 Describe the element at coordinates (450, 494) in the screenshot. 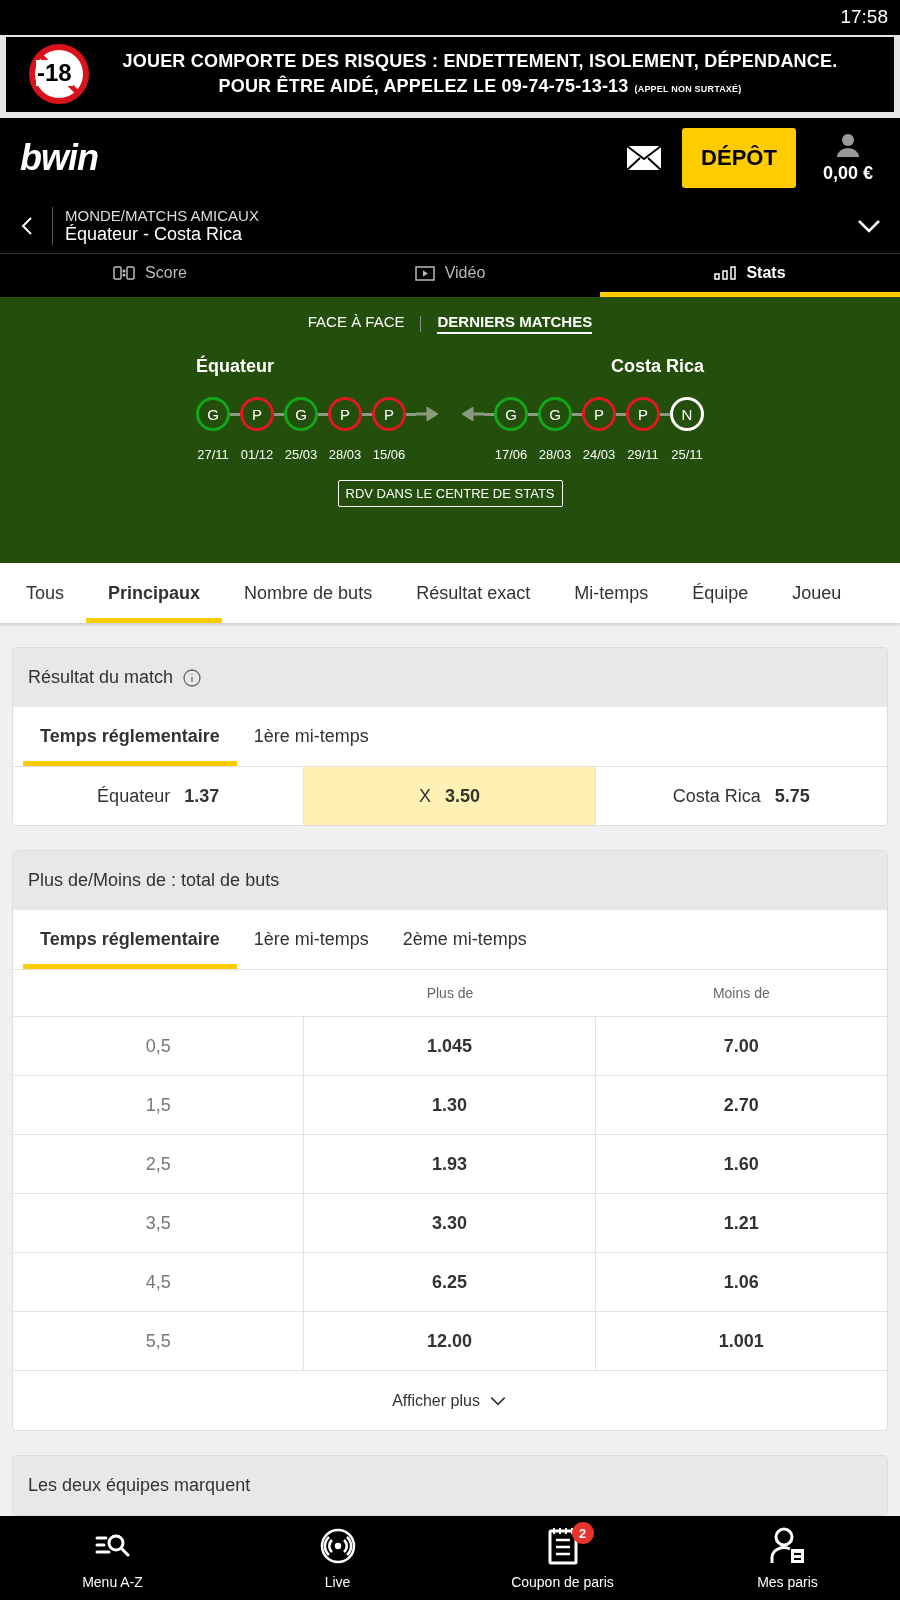

I see `stats-center-button: RDV DANS LE CENTRE DE STATS` at that location.